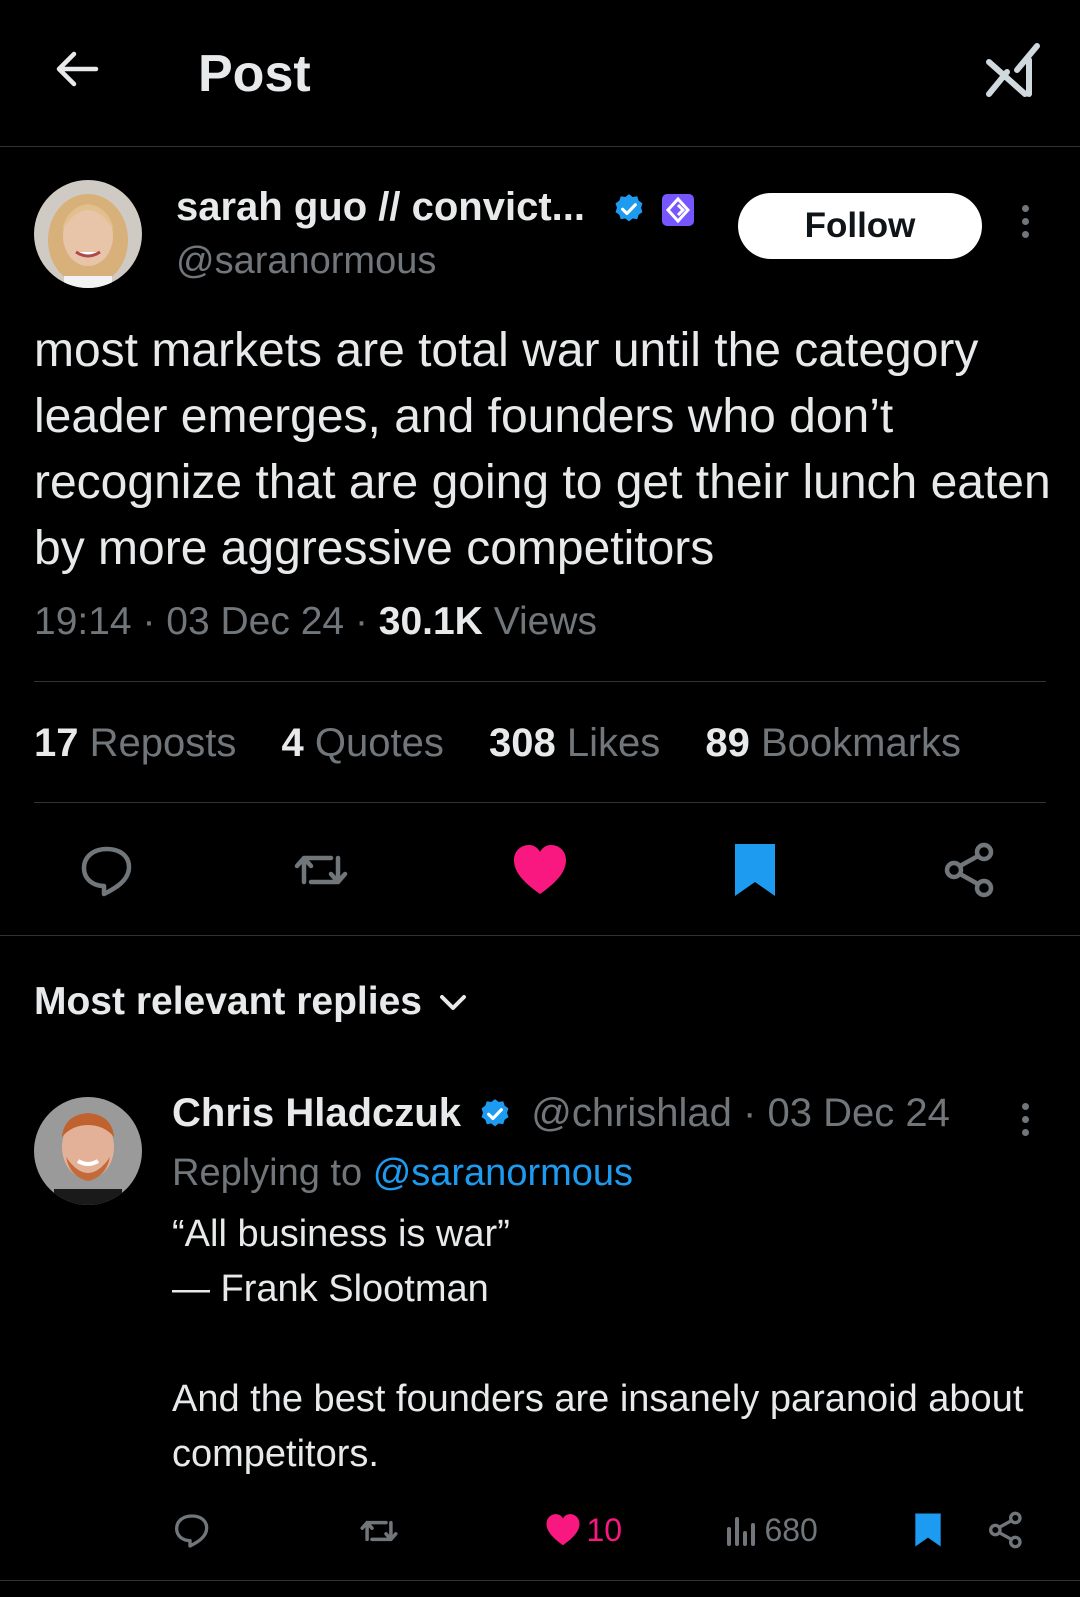 The width and height of the screenshot is (1080, 1597). What do you see at coordinates (254, 74) in the screenshot?
I see `page-title: Post` at bounding box center [254, 74].